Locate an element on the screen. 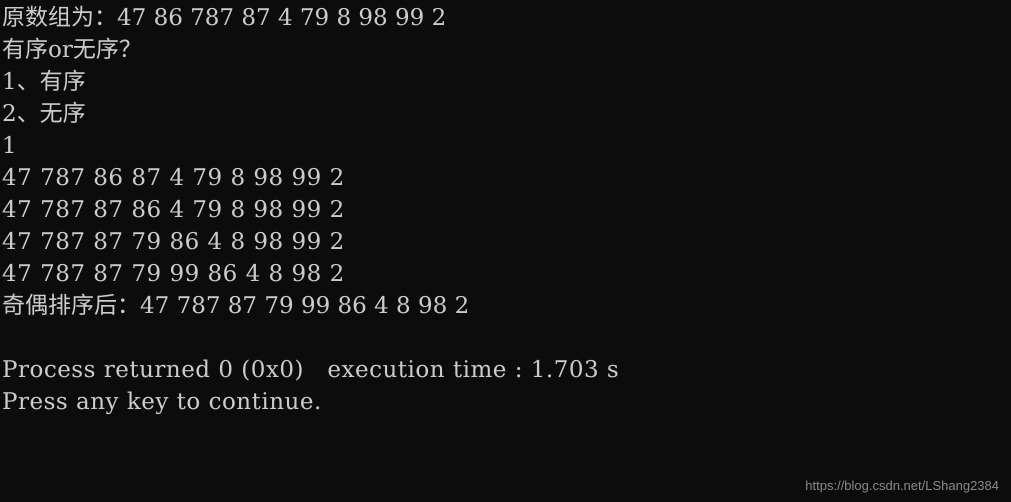 Image resolution: width=1011 pixels, height=502 pixels. console-line-pass-4: 47 787 87 79 99 86 4 8 98 2 is located at coordinates (173, 274).